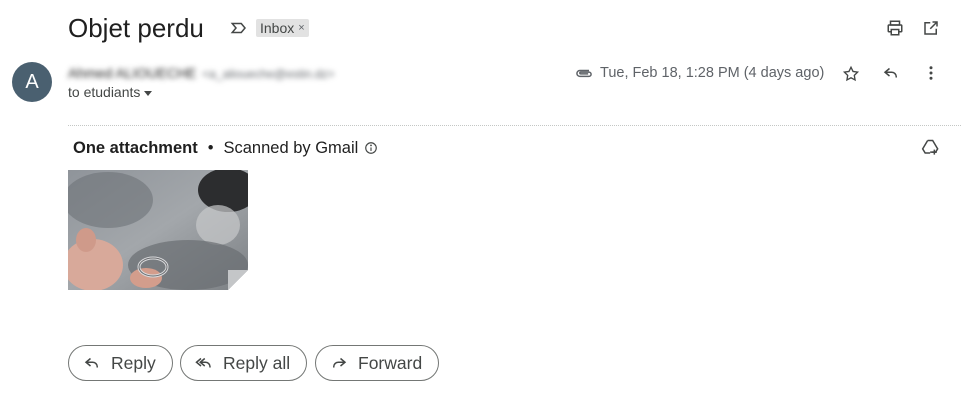 This screenshot has width=961, height=406. What do you see at coordinates (514, 125) in the screenshot?
I see `section-divider` at bounding box center [514, 125].